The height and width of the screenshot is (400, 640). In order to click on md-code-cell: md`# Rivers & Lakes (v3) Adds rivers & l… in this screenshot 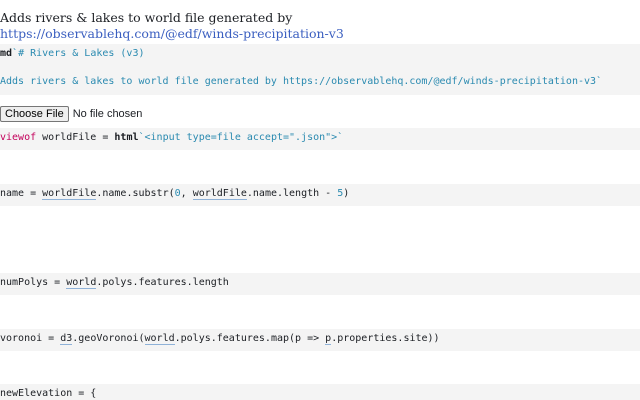, I will do `click(320, 69)`.